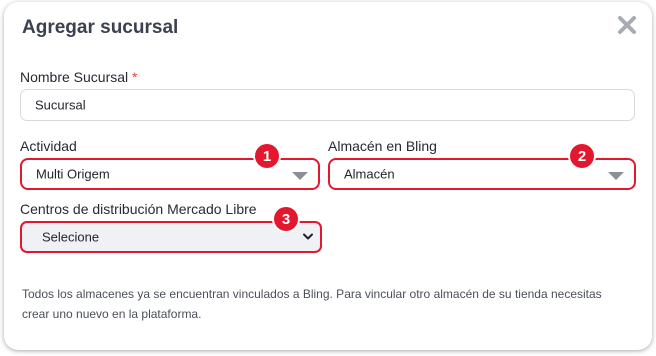  What do you see at coordinates (100, 27) in the screenshot?
I see `dialog-title: Agregar sucursal` at bounding box center [100, 27].